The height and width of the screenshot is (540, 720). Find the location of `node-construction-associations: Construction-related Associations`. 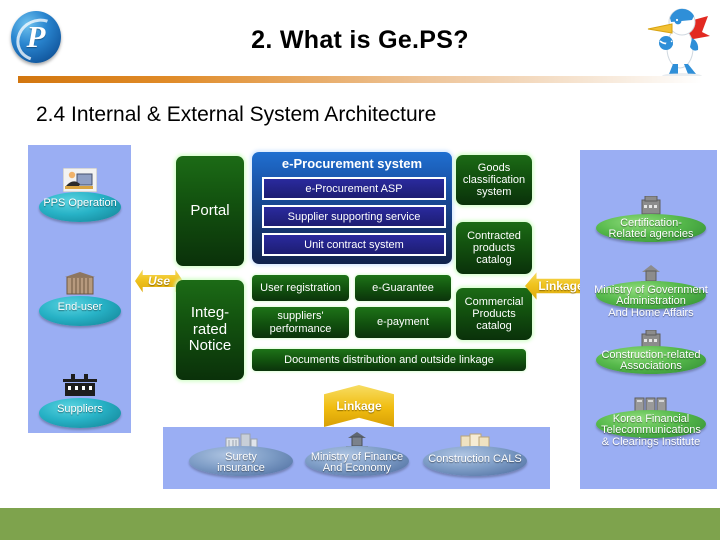

node-construction-associations: Construction-related Associations is located at coordinates (651, 357).